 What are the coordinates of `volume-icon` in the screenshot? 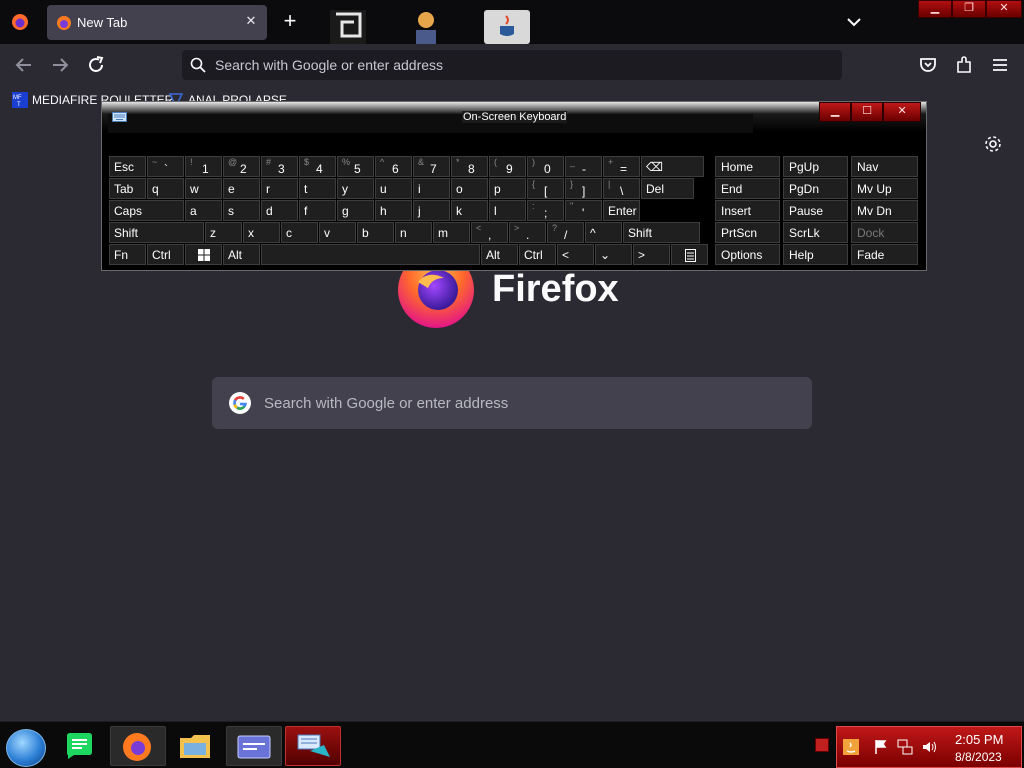 It's located at (929, 747).